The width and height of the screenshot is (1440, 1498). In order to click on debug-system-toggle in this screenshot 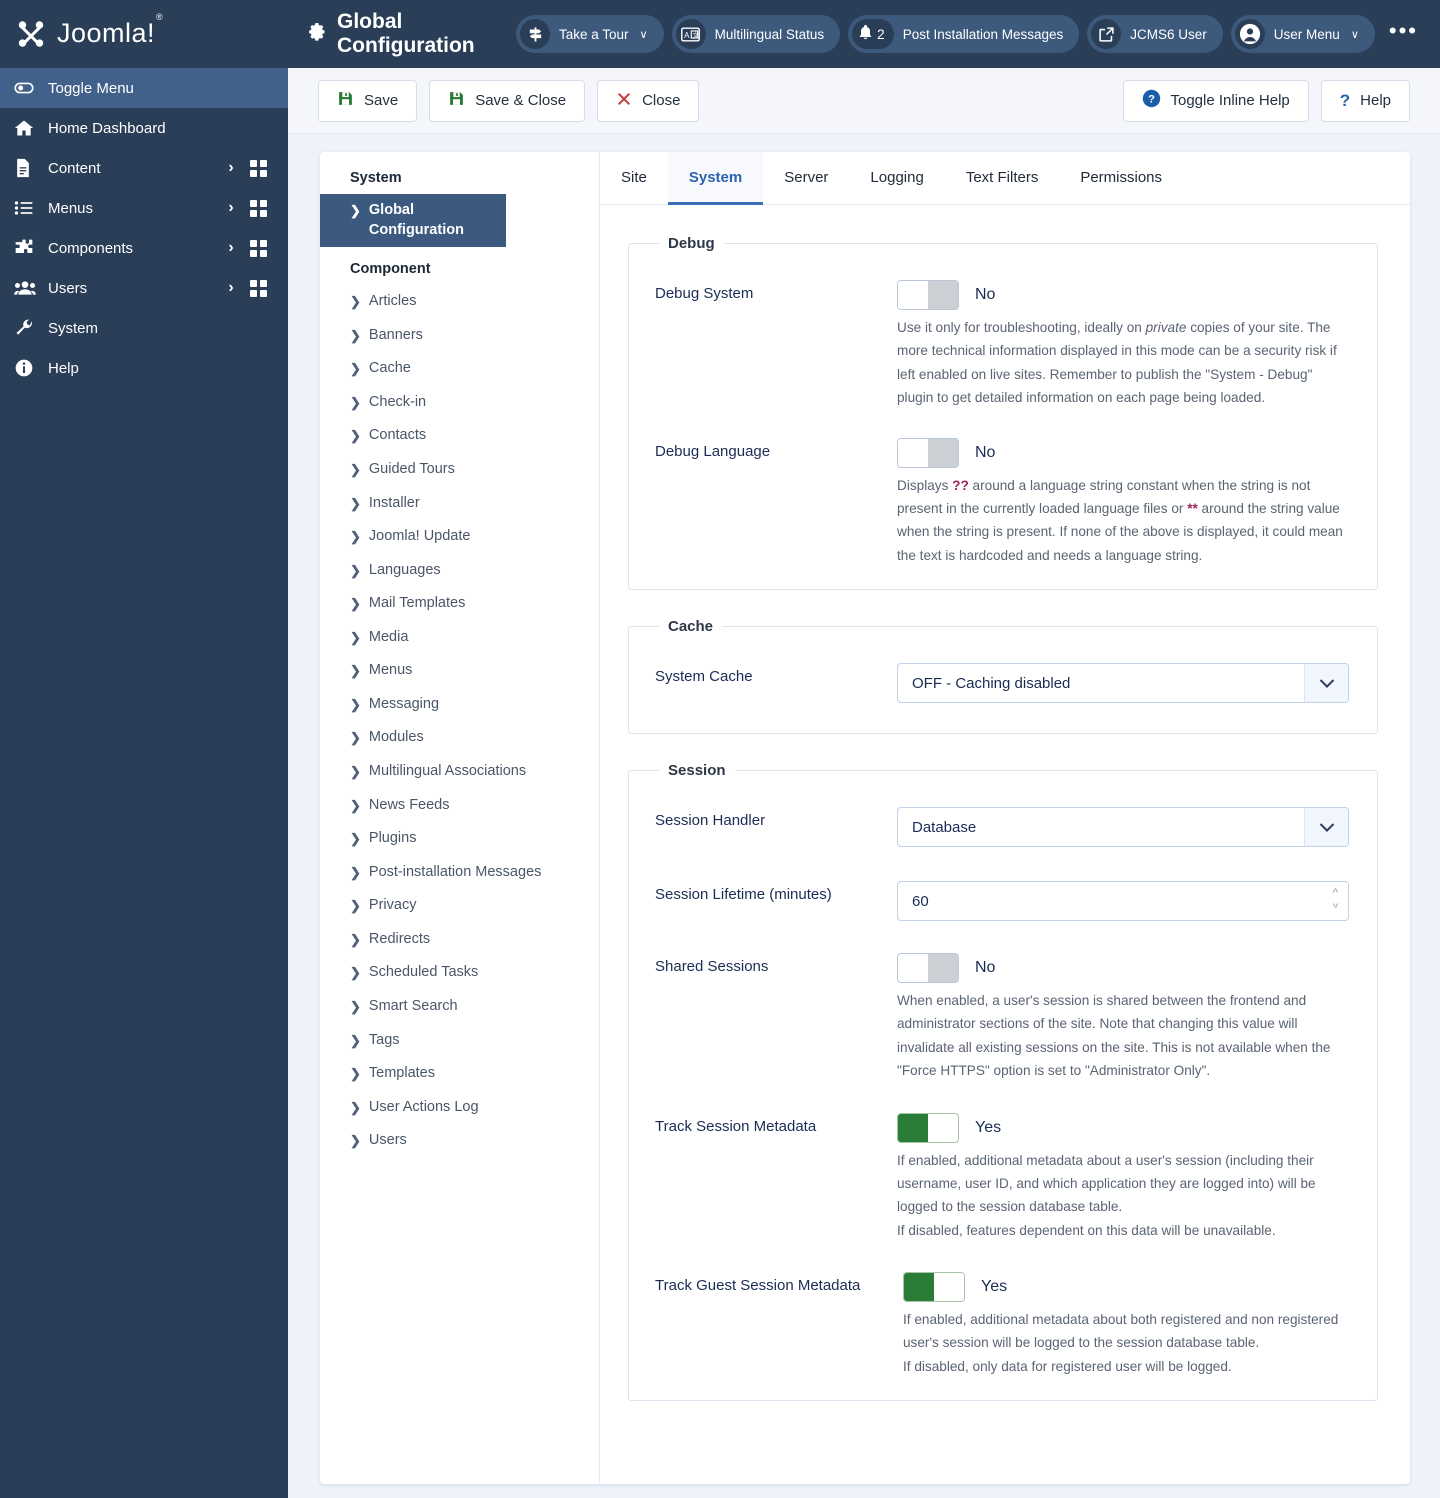, I will do `click(928, 295)`.